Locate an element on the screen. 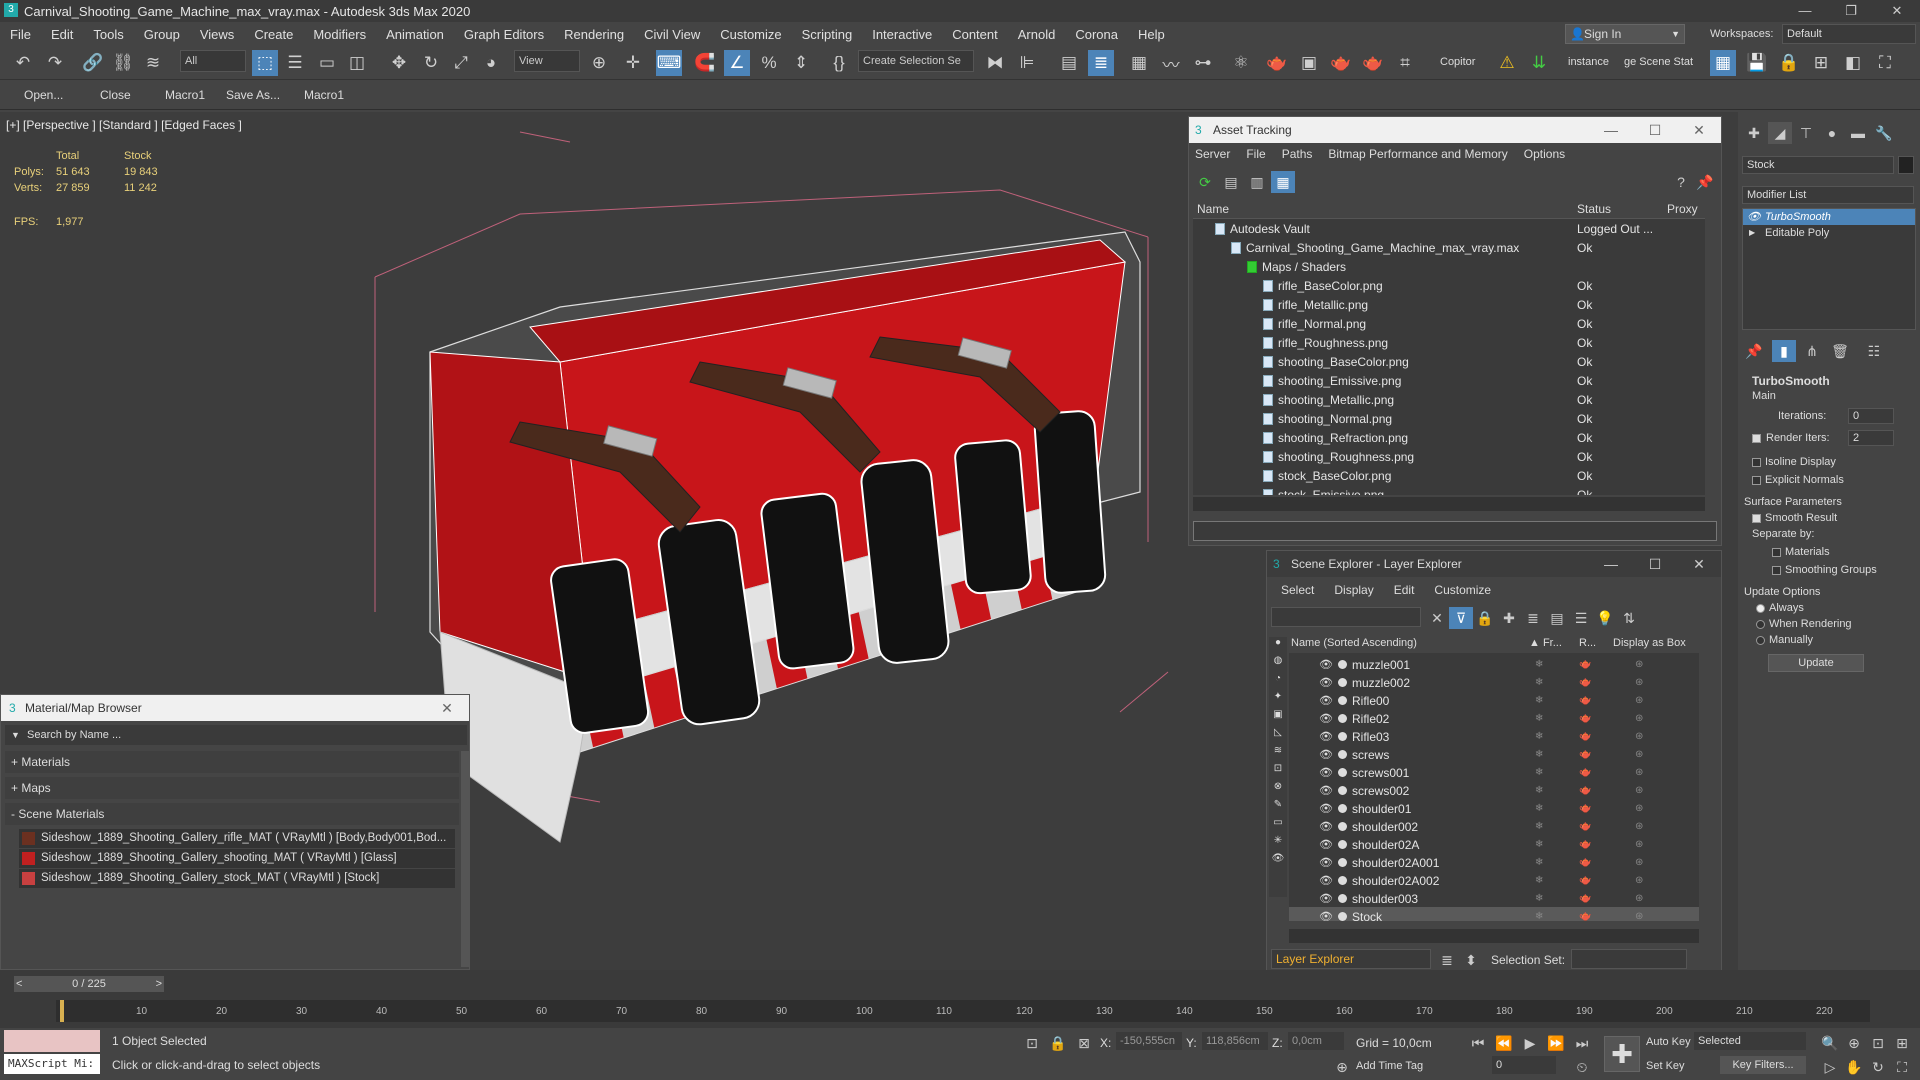  menu-file: File is located at coordinates (20, 34).